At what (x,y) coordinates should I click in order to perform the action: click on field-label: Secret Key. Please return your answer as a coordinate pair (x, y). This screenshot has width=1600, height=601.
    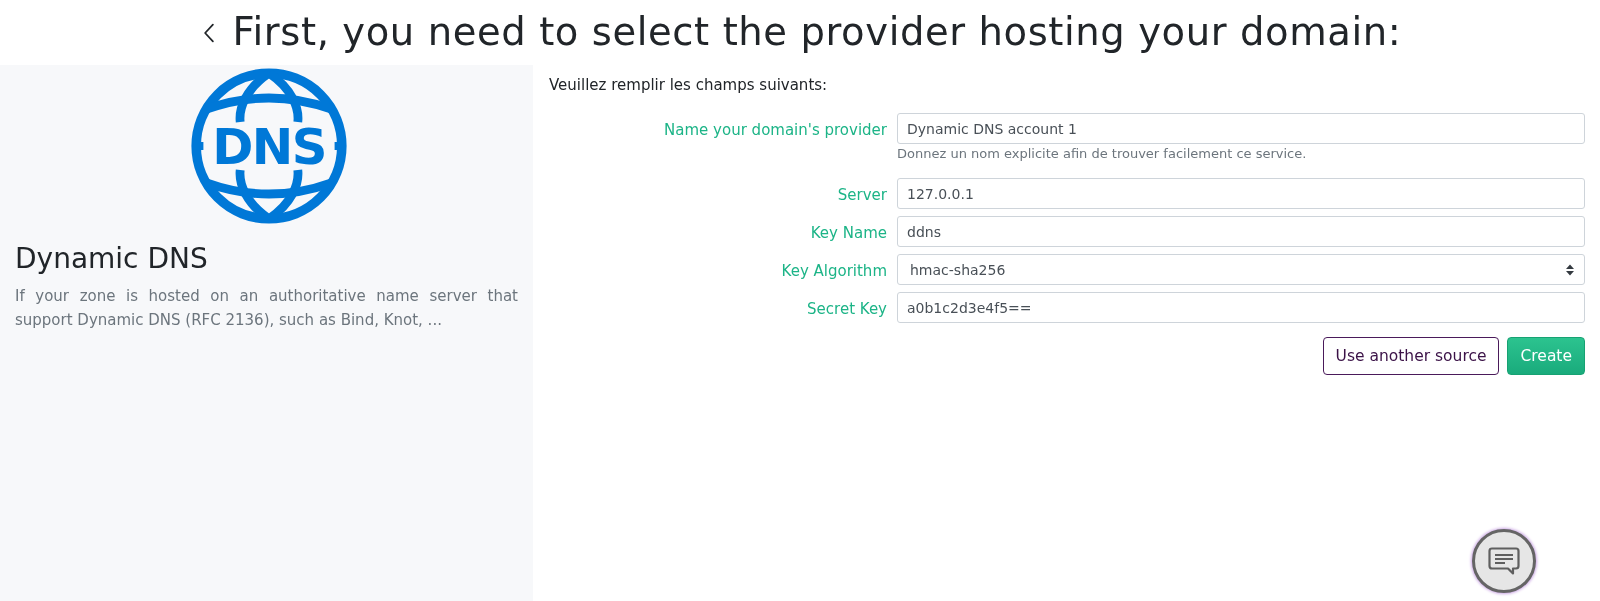
    Looking at the image, I should click on (846, 309).